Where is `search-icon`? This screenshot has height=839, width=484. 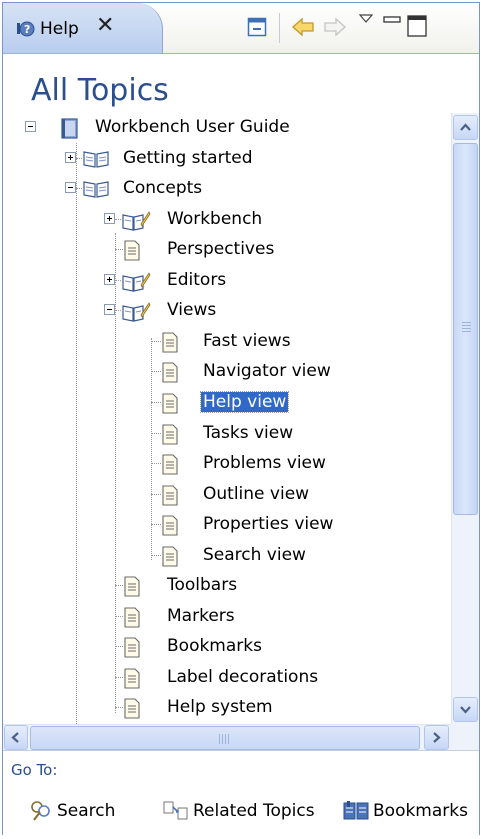 search-icon is located at coordinates (40, 811).